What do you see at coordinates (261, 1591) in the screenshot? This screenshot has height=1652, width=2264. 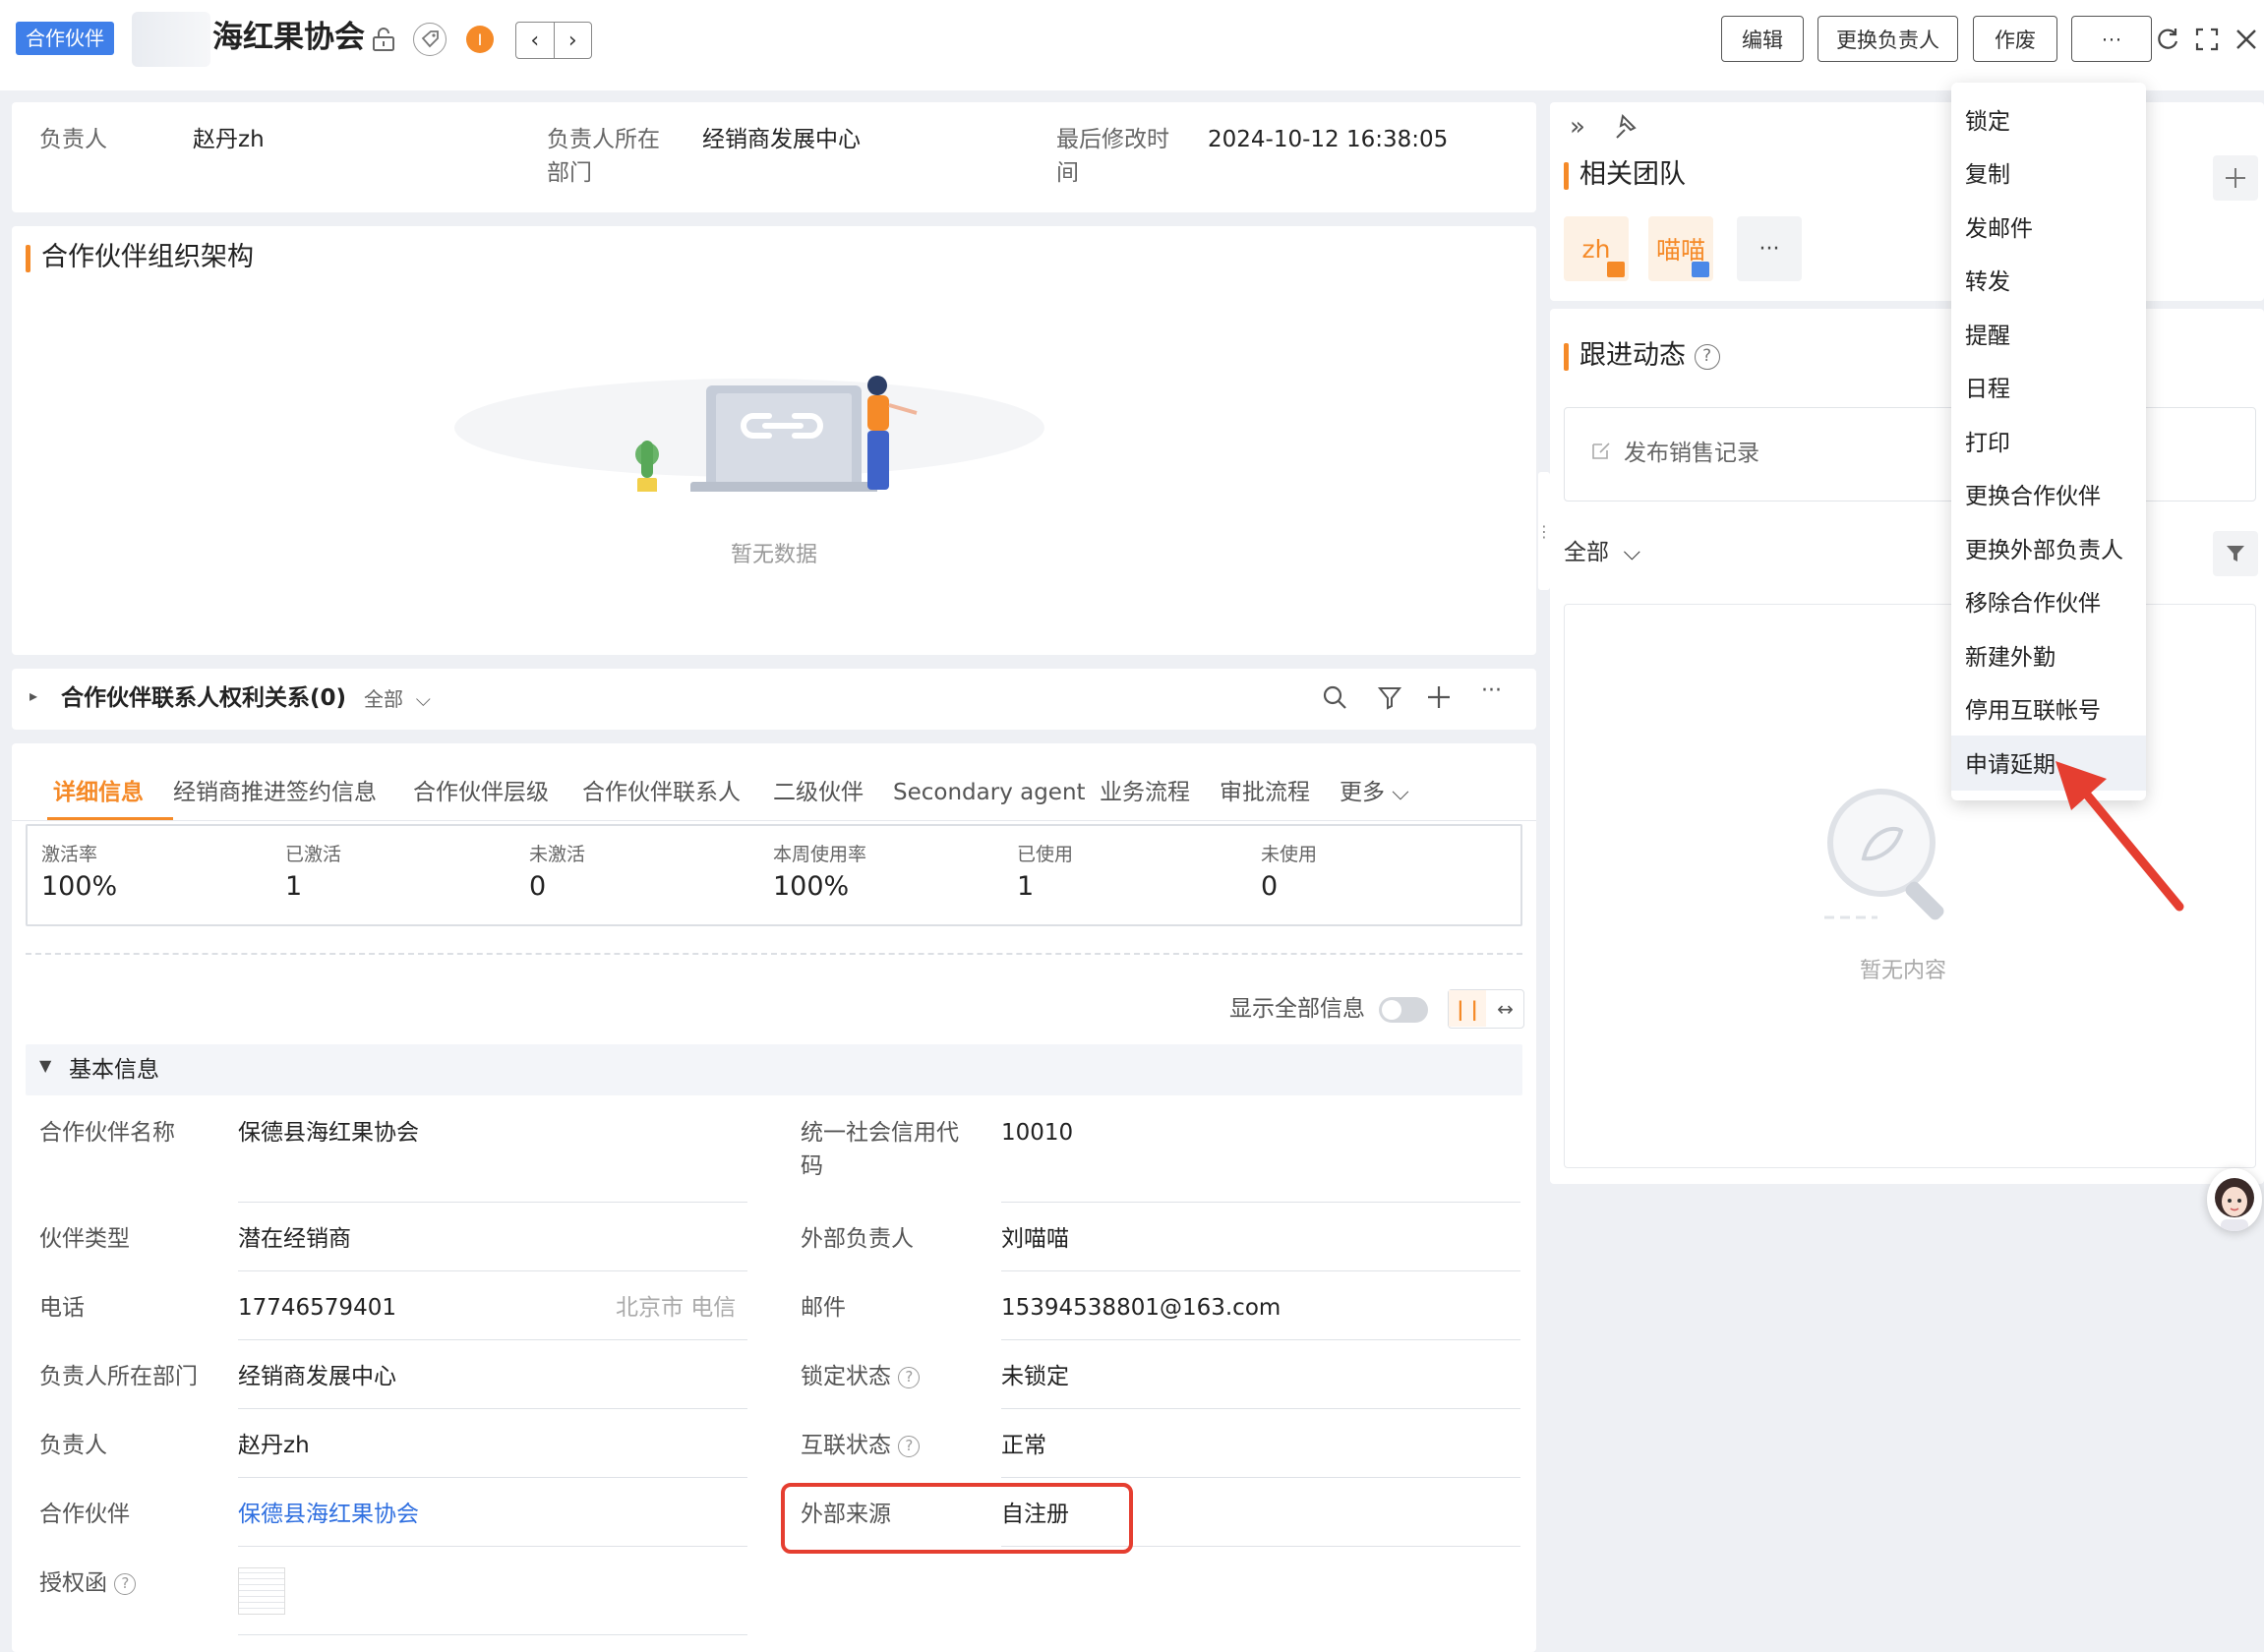 I see `auth-letter-thumbnail` at bounding box center [261, 1591].